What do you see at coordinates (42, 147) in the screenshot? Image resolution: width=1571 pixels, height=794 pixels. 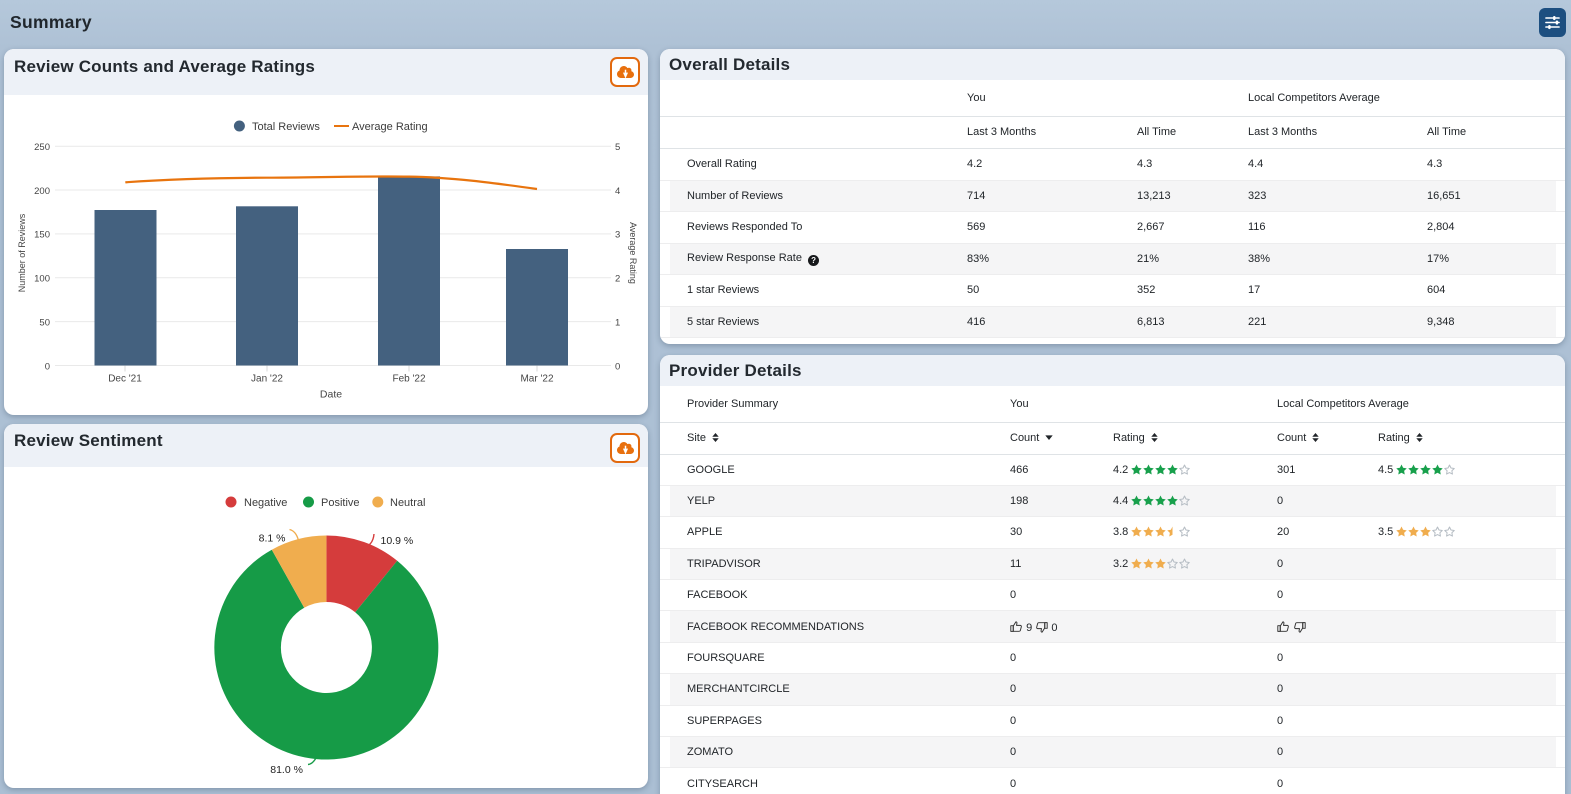 I see `svg-text: 250` at bounding box center [42, 147].